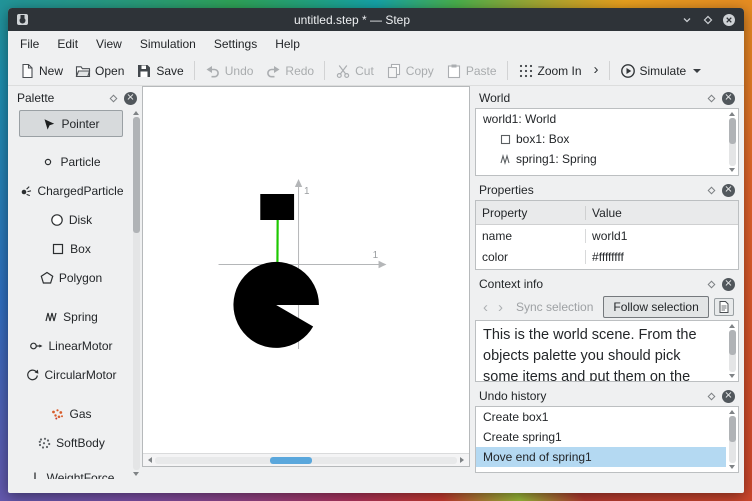  What do you see at coordinates (724, 307) in the screenshot?
I see `context-document-button` at bounding box center [724, 307].